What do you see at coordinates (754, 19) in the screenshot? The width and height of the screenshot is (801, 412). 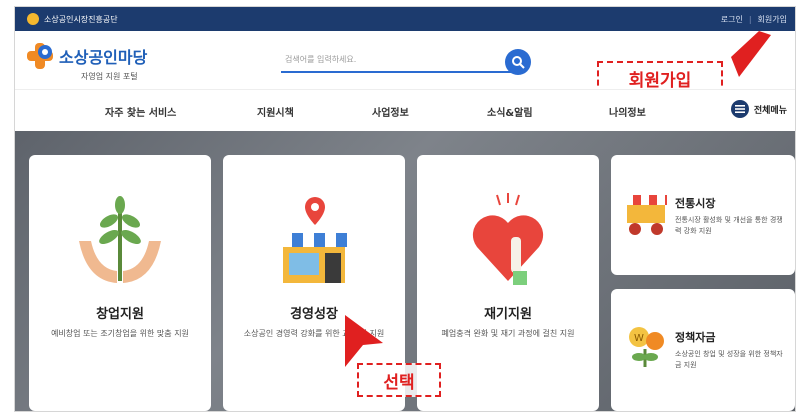 I see `utility-links: 로그인 | 회원가입` at bounding box center [754, 19].